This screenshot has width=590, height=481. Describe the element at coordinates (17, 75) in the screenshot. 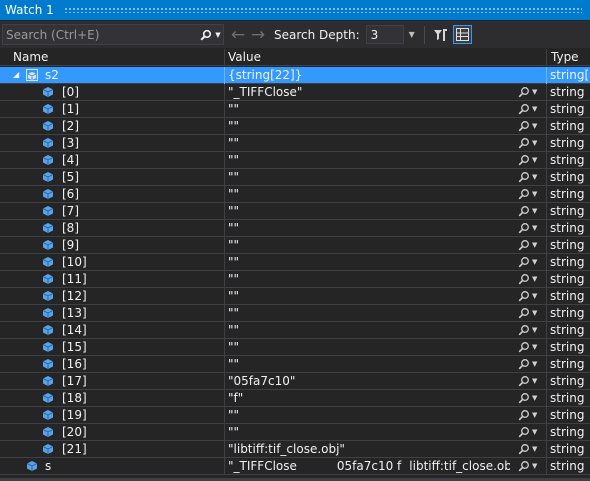

I see `expanded-triangle-icon: ◢` at that location.